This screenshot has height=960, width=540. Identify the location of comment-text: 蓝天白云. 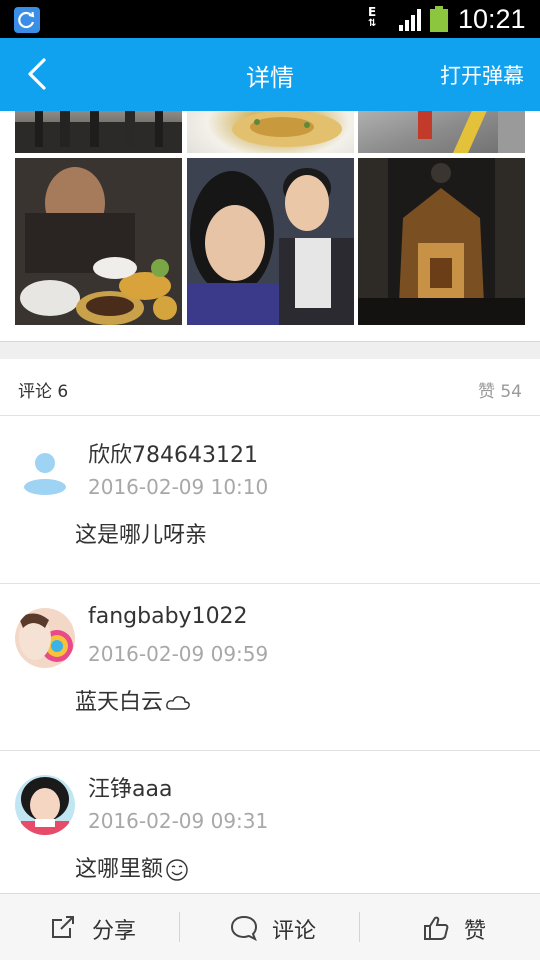
(133, 700).